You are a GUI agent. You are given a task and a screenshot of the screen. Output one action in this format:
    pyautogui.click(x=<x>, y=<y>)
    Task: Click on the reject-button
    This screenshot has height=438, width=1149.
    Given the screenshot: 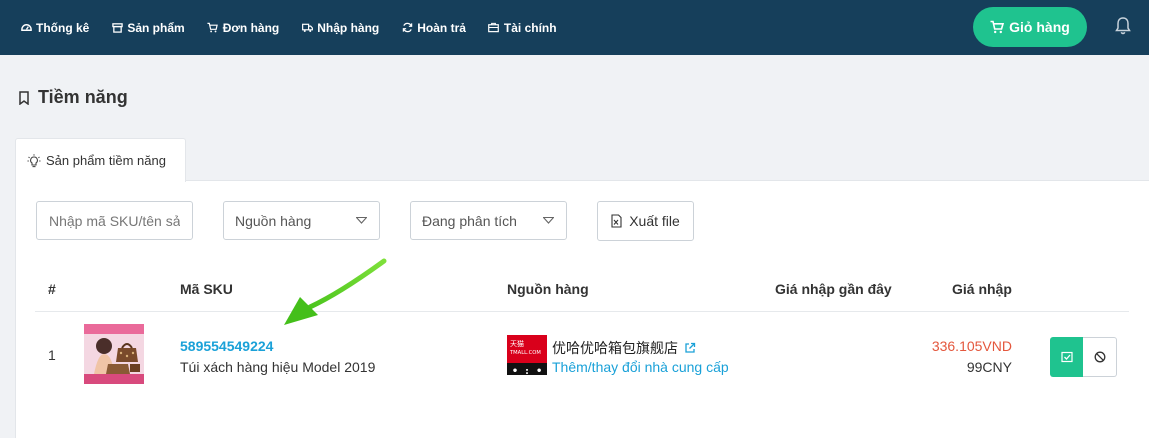 What is the action you would take?
    pyautogui.click(x=1100, y=357)
    